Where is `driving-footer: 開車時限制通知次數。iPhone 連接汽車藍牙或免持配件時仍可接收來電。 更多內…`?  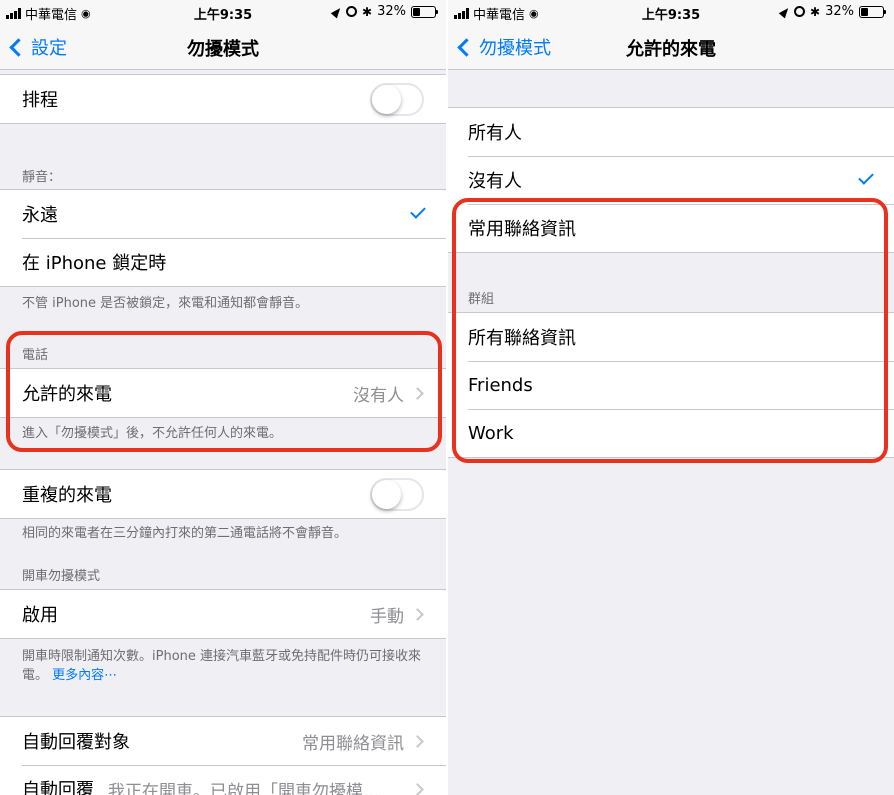 driving-footer: 開車時限制通知次數。iPhone 連接汽車藍牙或免持配件時仍可接收來電。 更多內… is located at coordinates (225, 666).